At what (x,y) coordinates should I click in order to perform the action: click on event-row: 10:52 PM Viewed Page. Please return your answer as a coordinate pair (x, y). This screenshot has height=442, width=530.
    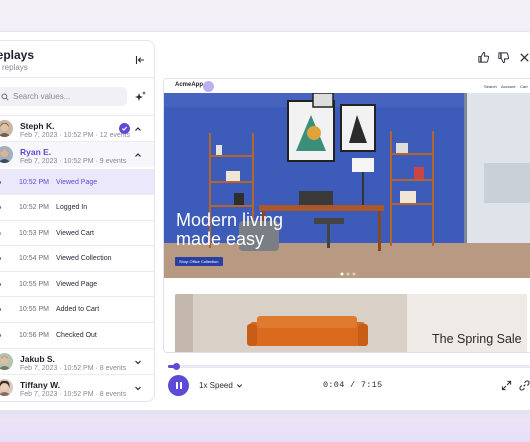
    Looking at the image, I should click on (77, 181).